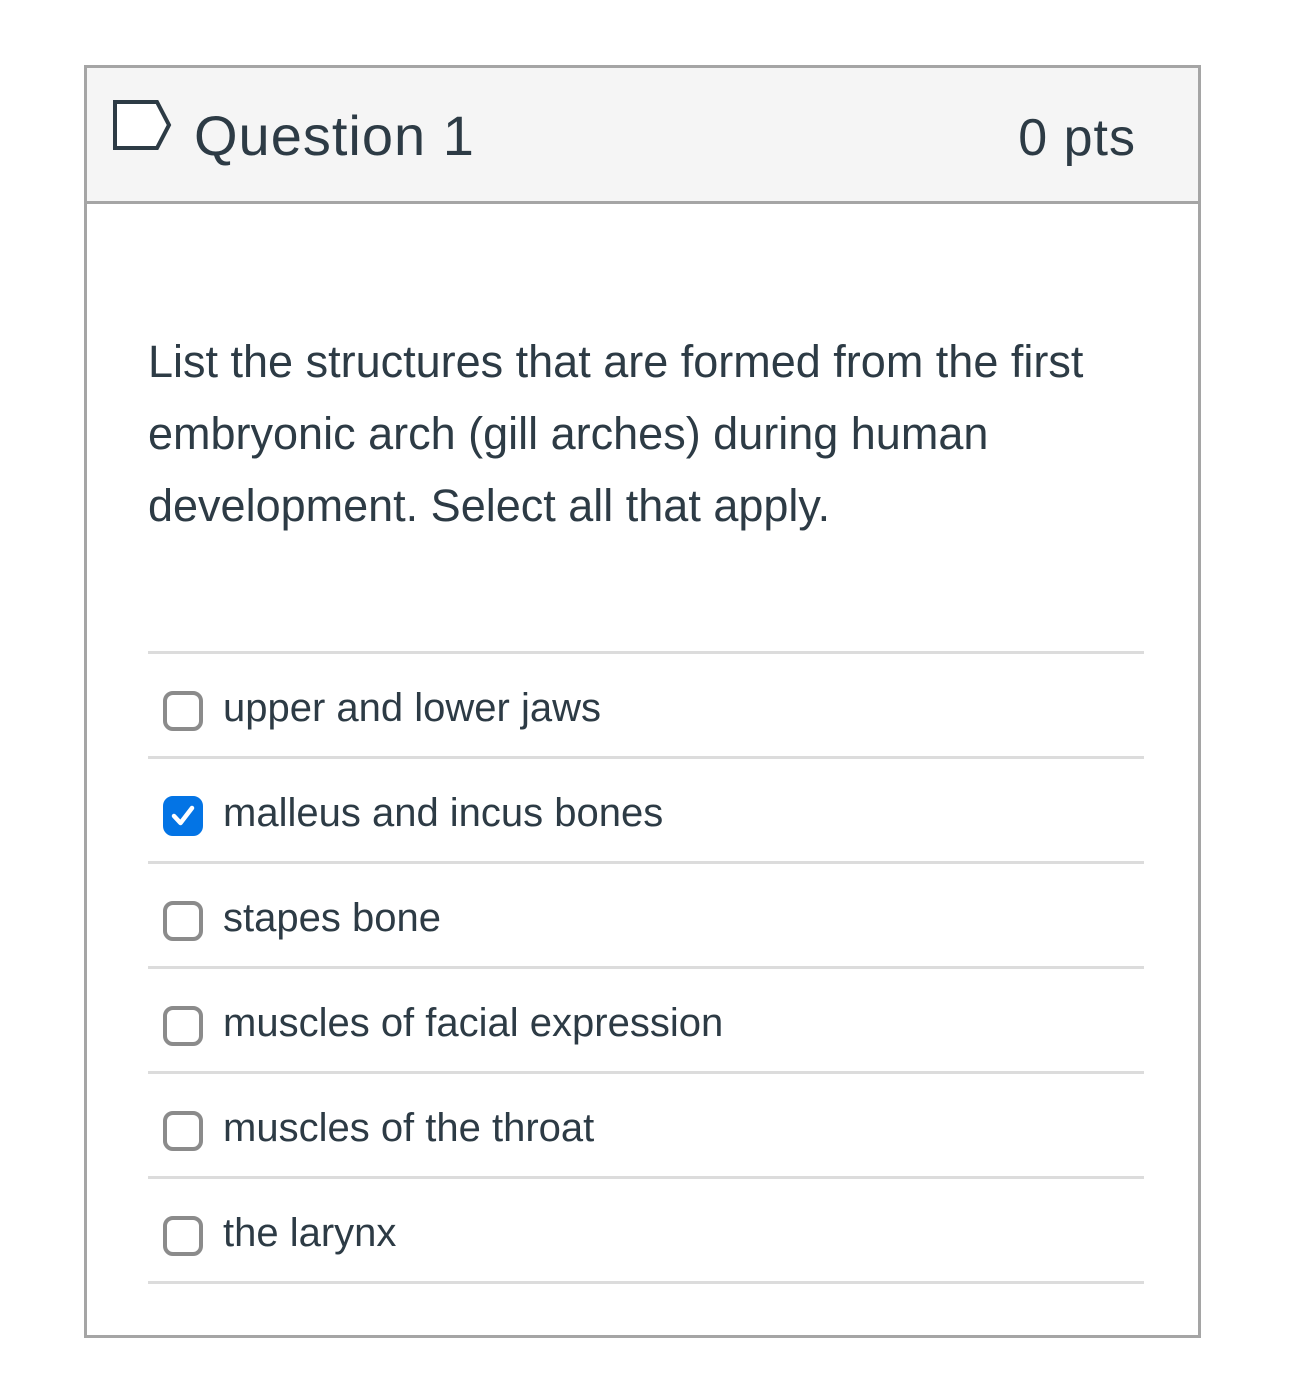 The image size is (1290, 1392). I want to click on answer-option: upper and lower jaws, so click(646, 706).